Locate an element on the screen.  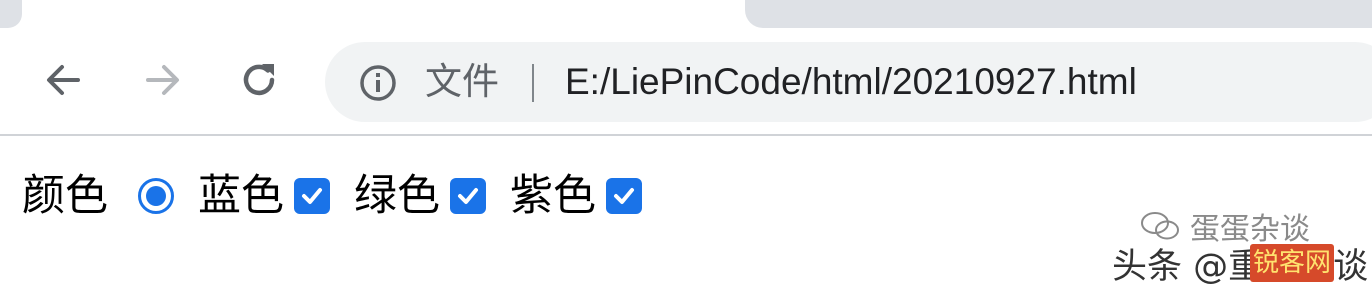
option-label-purple: 紫色 is located at coordinates (553, 196).